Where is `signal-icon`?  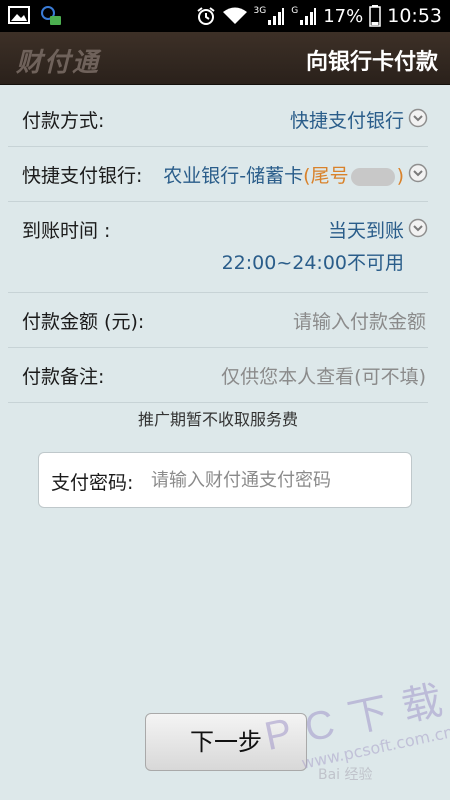
signal-icon is located at coordinates (276, 16).